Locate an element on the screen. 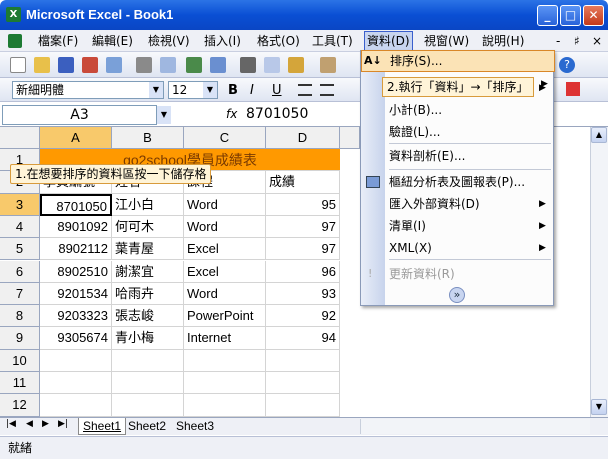 This screenshot has width=608, height=459. first-sheet-icon: |◀ is located at coordinates (11, 424).